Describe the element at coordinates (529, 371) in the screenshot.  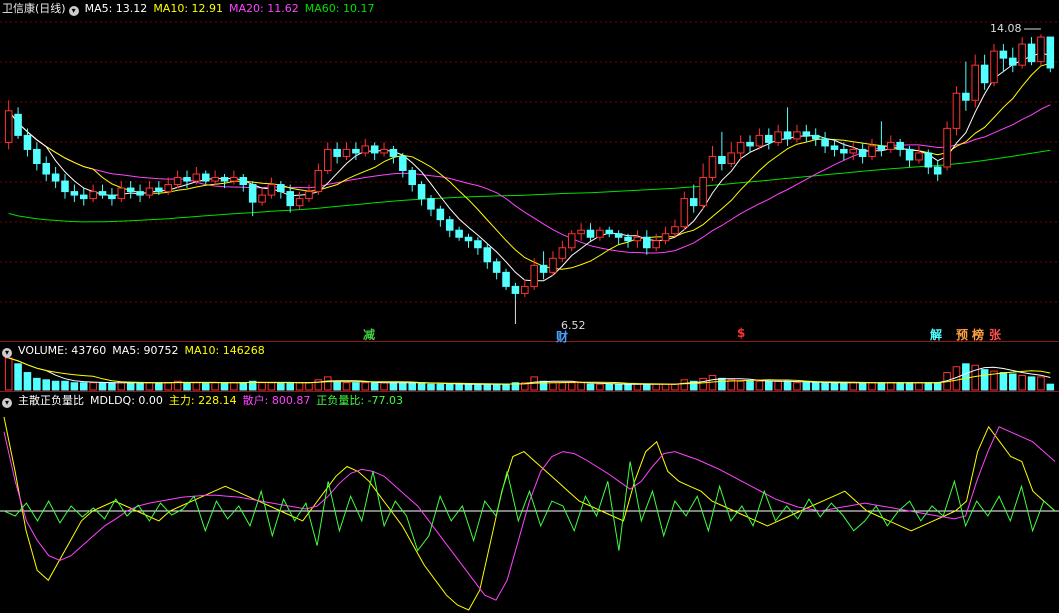
I see `volume-ma10-line` at that location.